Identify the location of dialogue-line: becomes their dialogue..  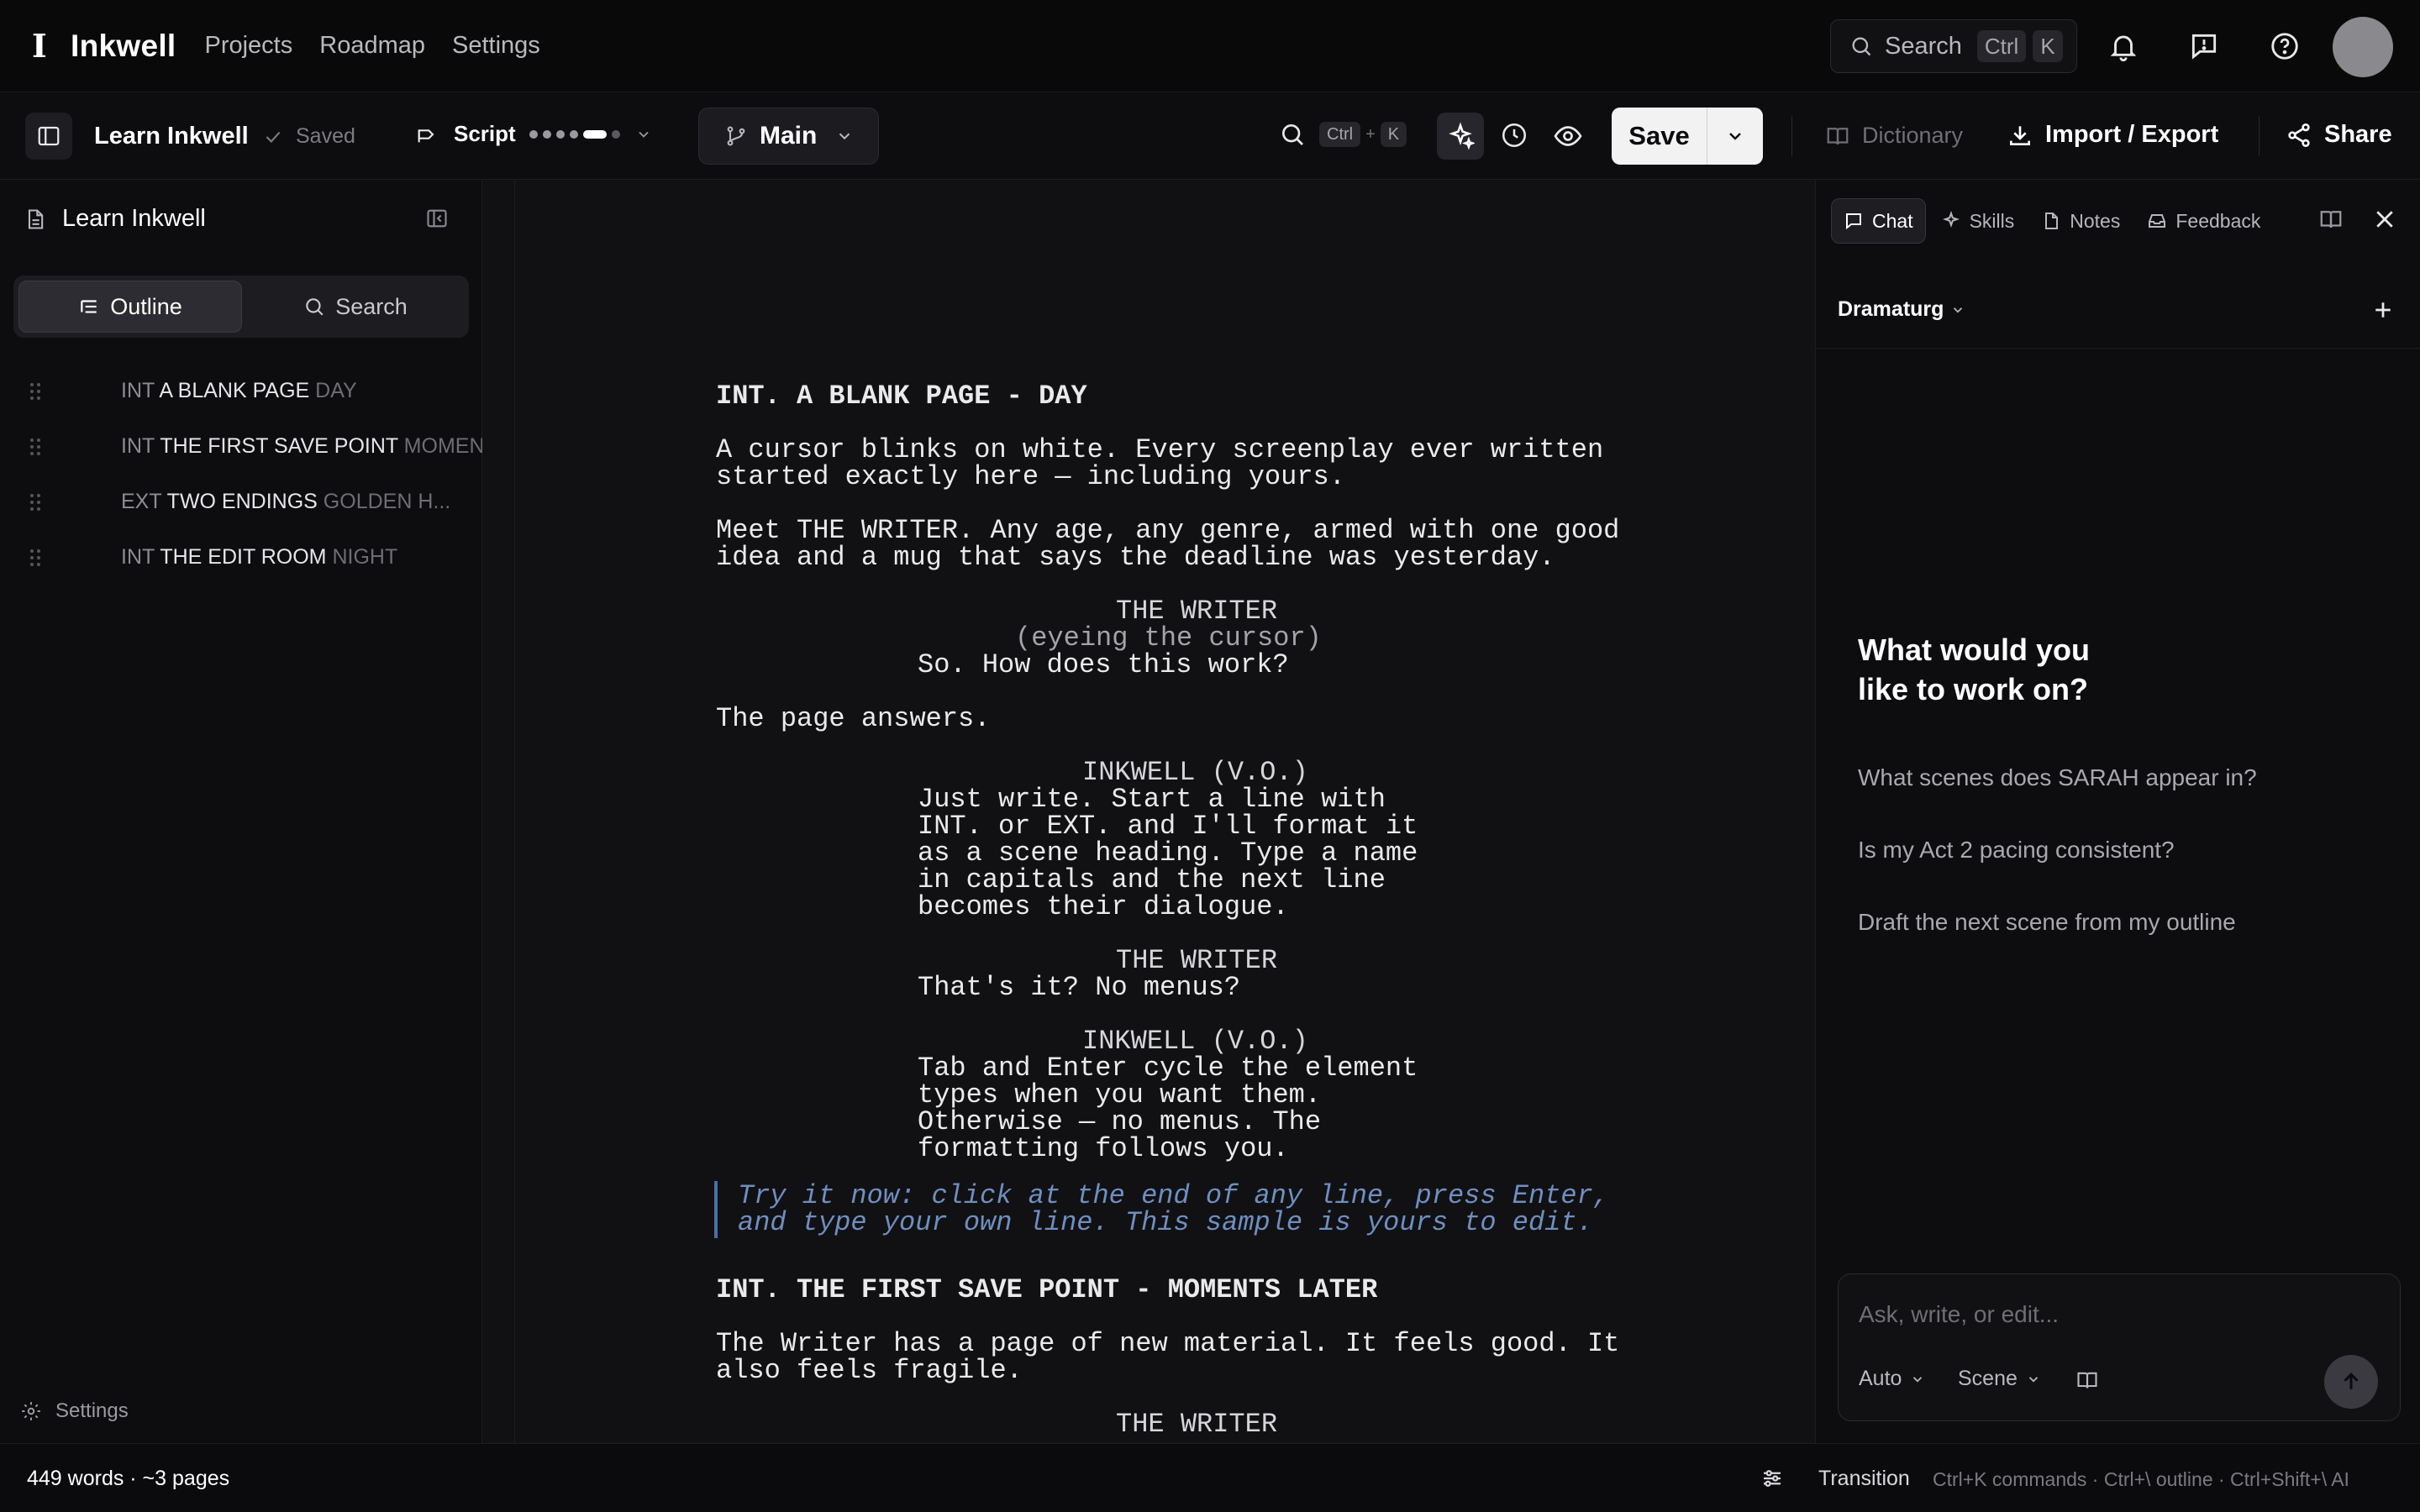
(1104, 907).